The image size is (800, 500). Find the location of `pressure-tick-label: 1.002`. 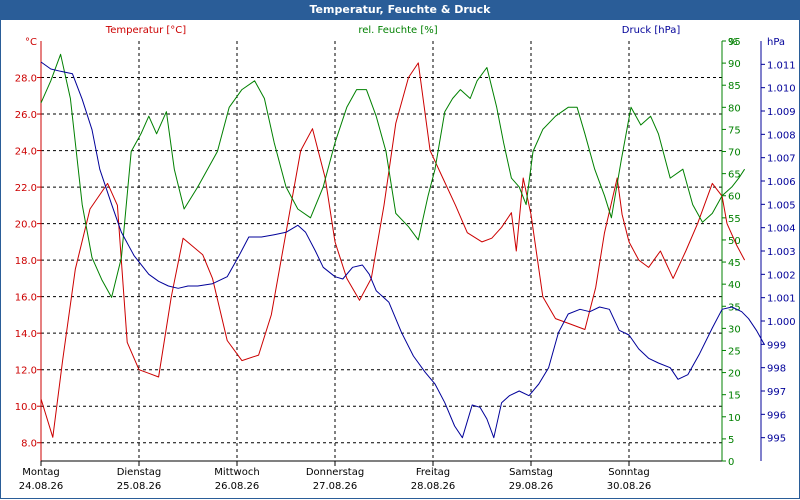

pressure-tick-label: 1.002 is located at coordinates (781, 275).